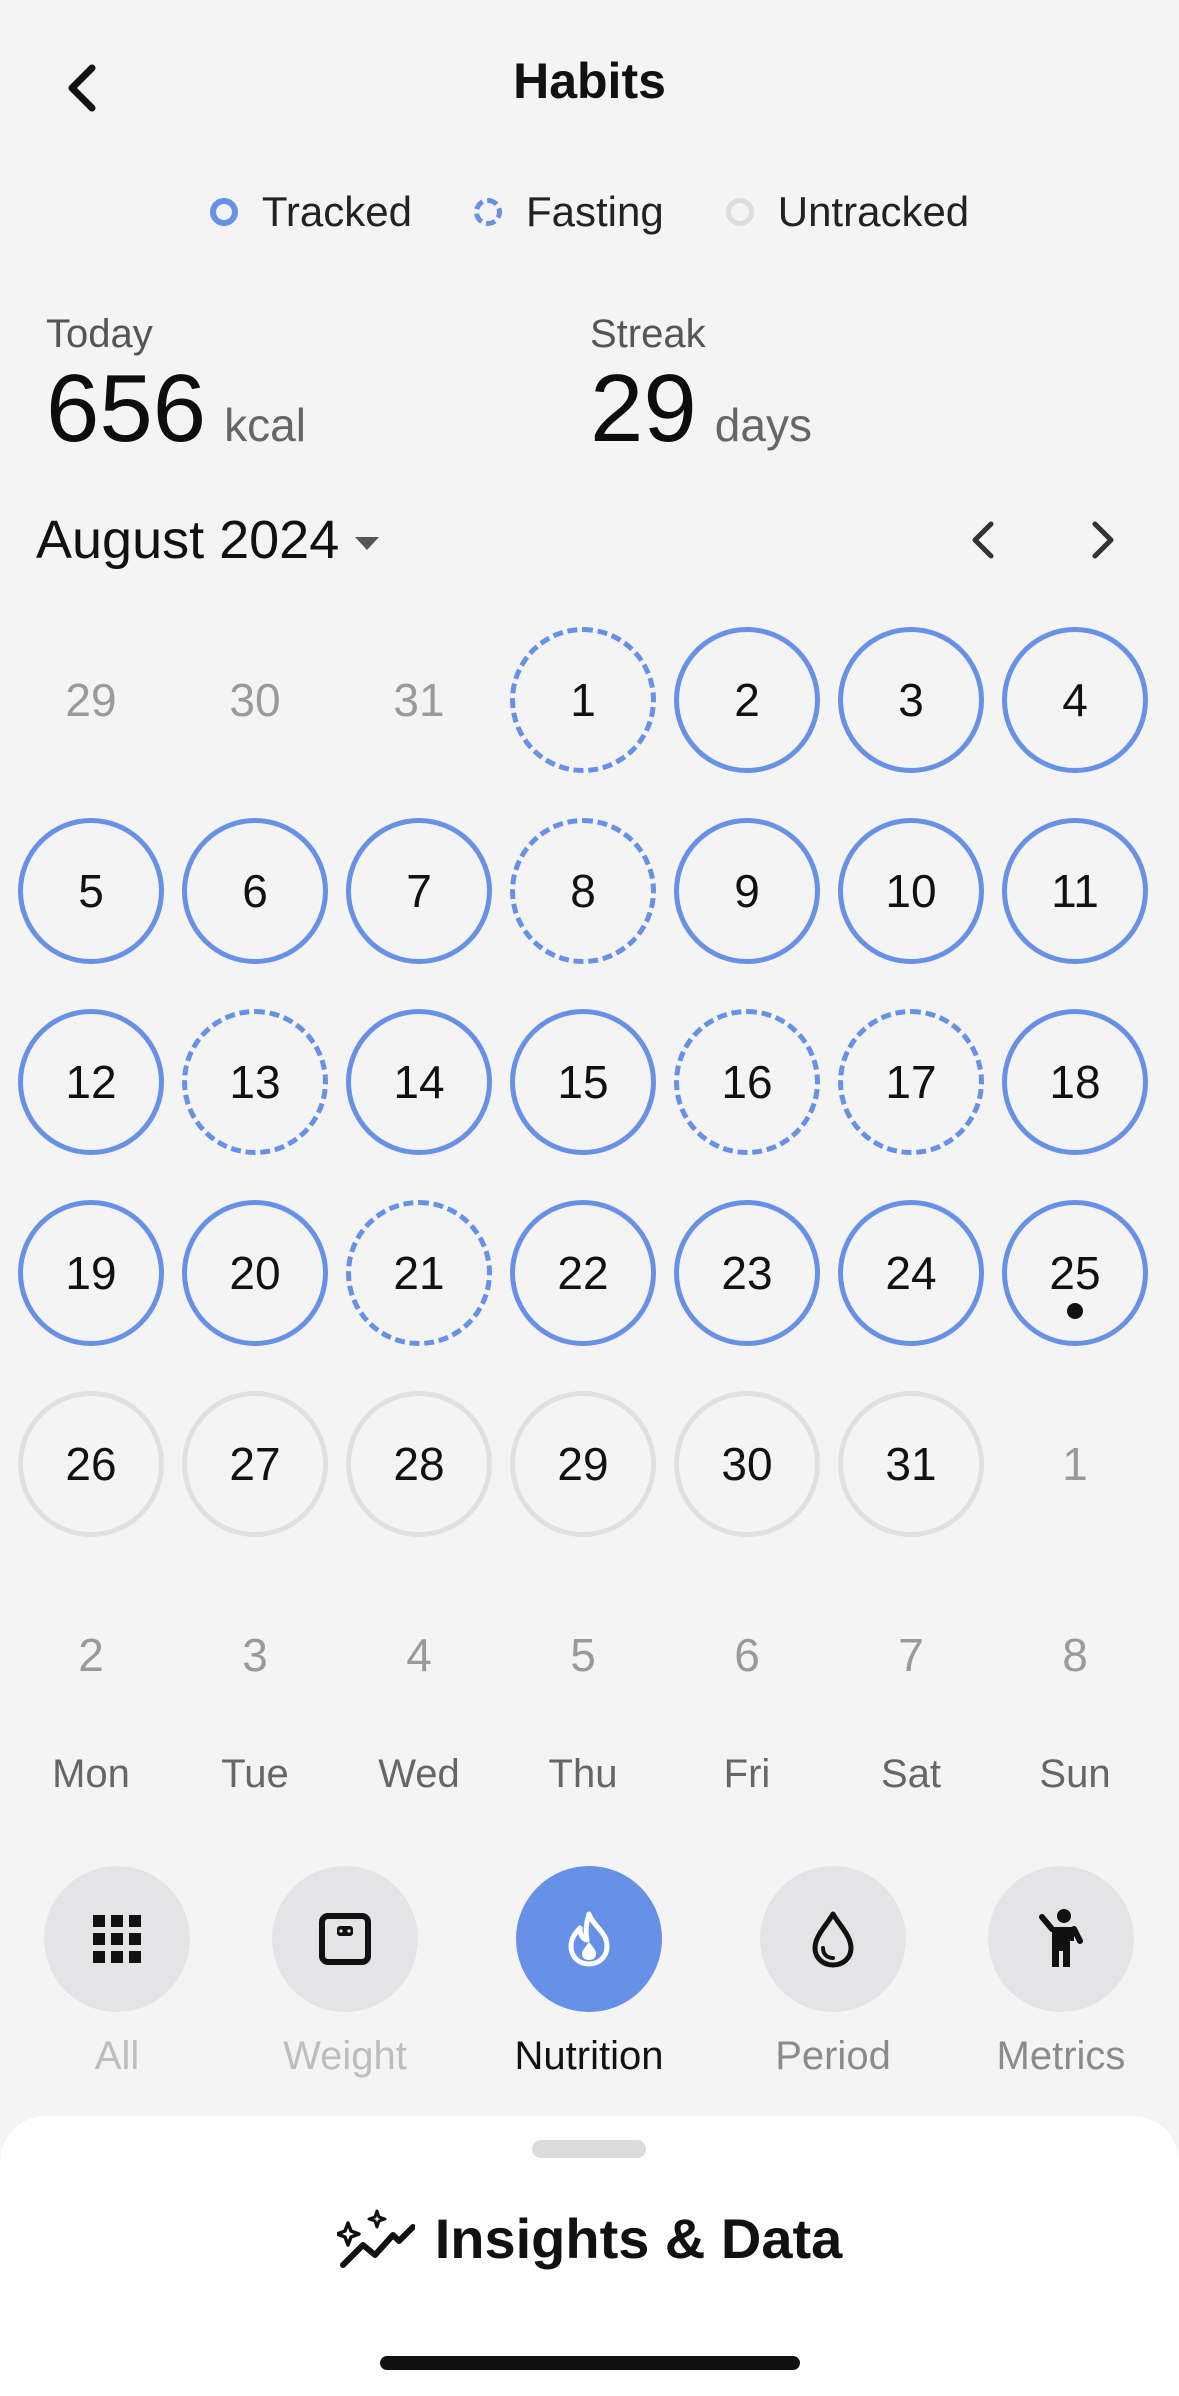 The width and height of the screenshot is (1179, 2396). What do you see at coordinates (345, 1972) in the screenshot?
I see `tab-weight: Weight` at bounding box center [345, 1972].